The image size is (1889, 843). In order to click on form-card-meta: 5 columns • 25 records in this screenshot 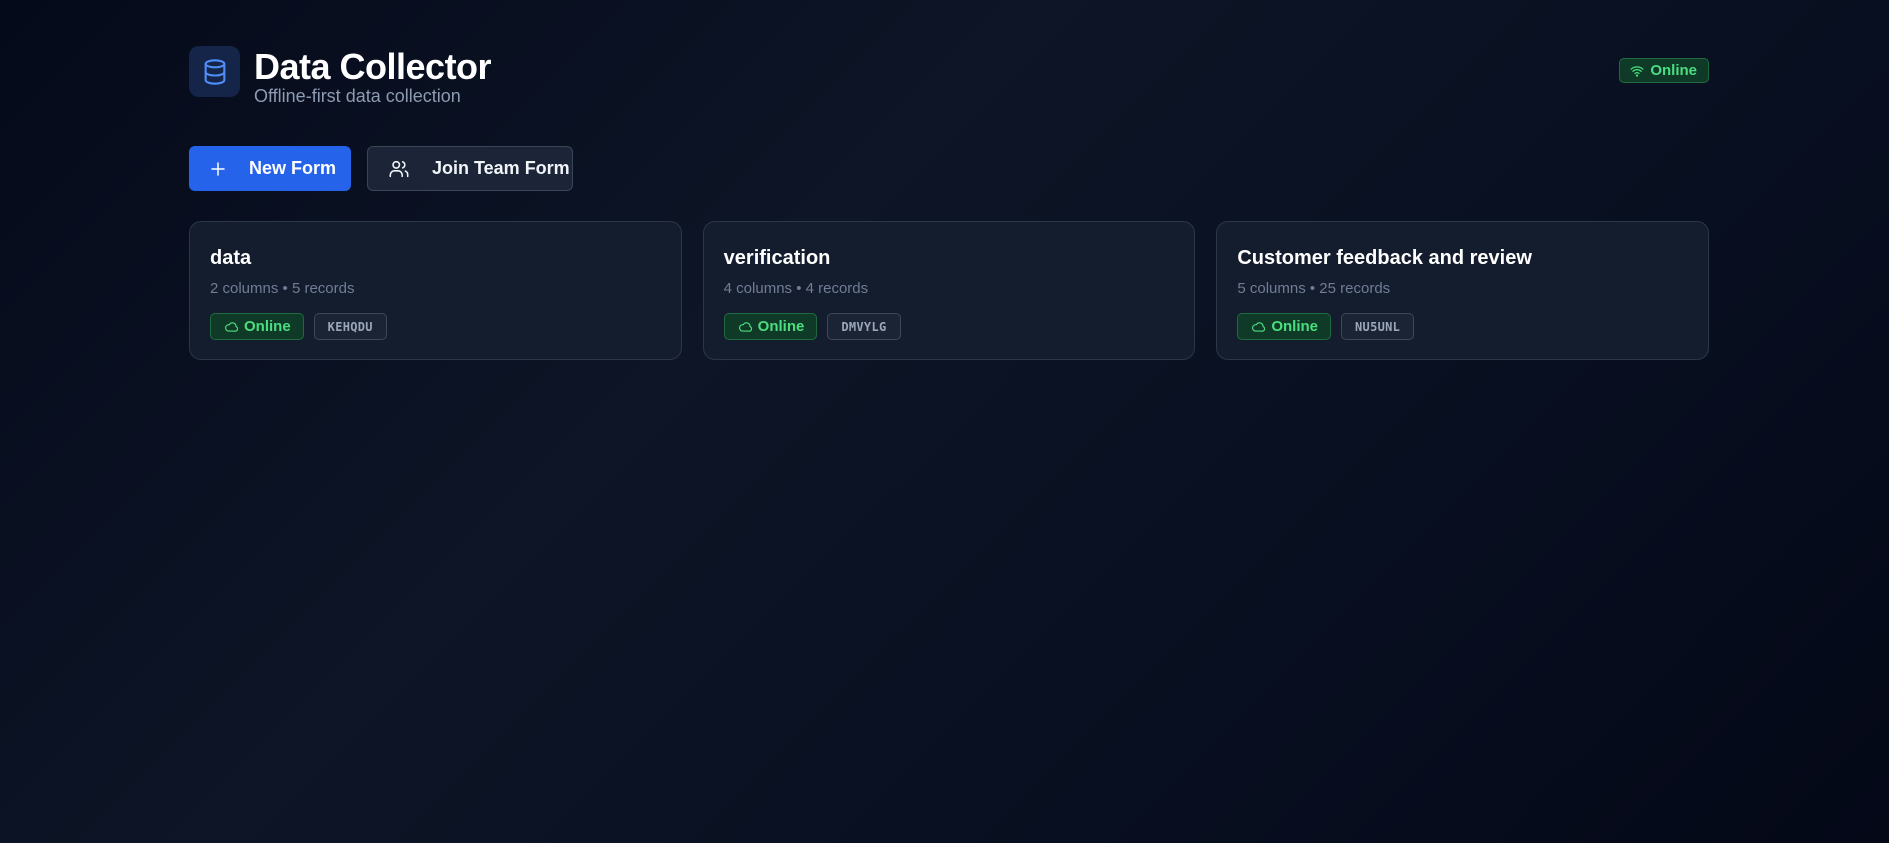, I will do `click(1314, 288)`.